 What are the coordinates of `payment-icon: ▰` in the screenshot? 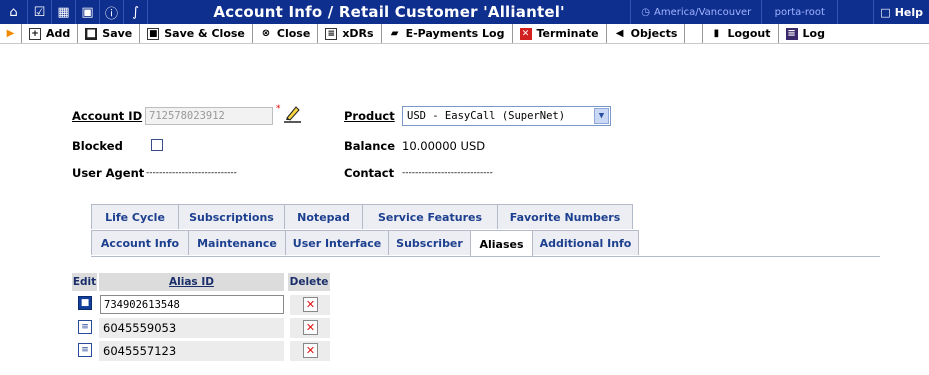 It's located at (394, 33).